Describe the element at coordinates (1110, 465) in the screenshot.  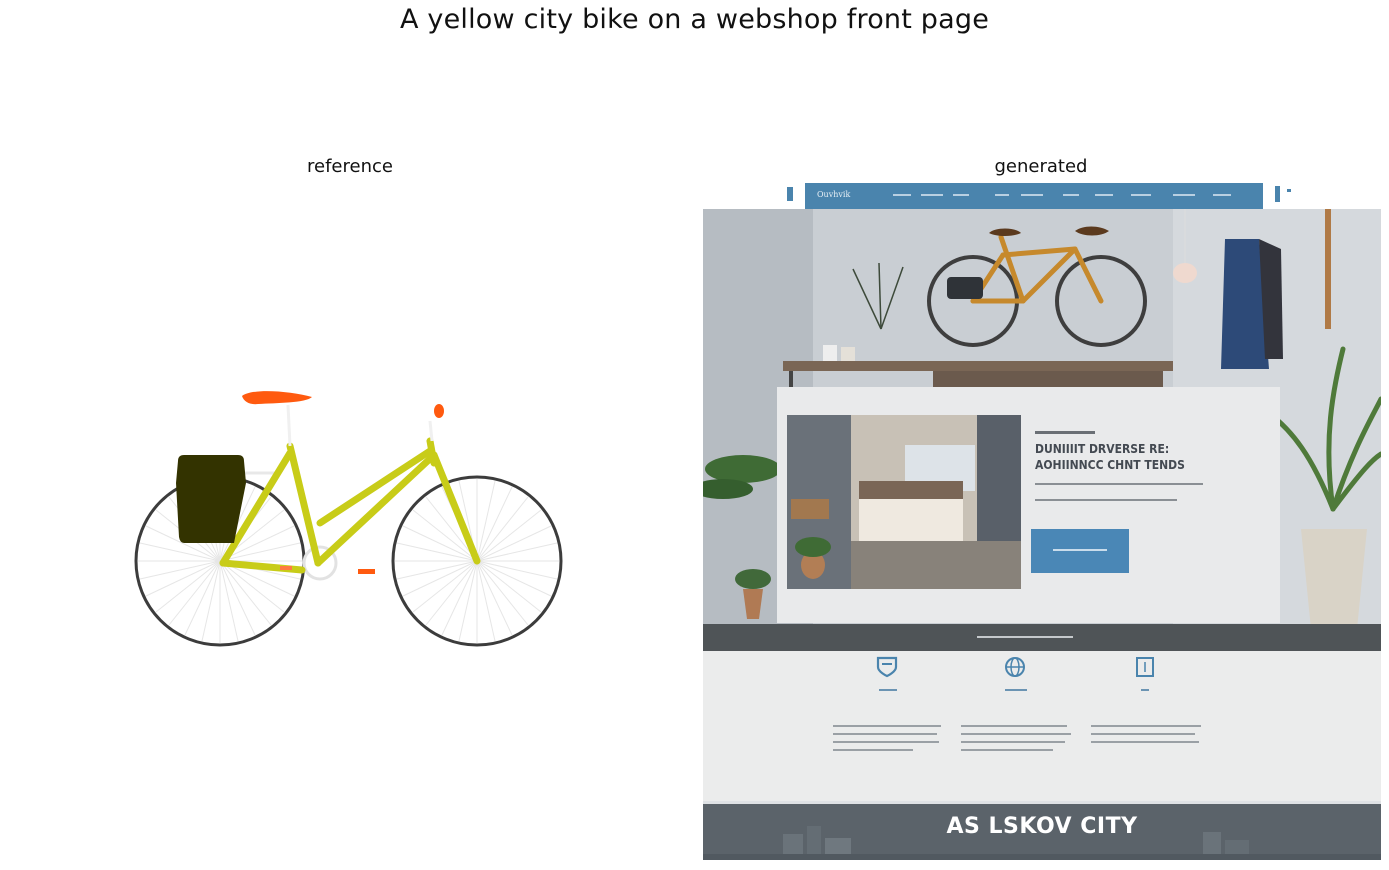
I see `hero-headline-line-2: AOHIINNCC CHNT TENDS` at that location.